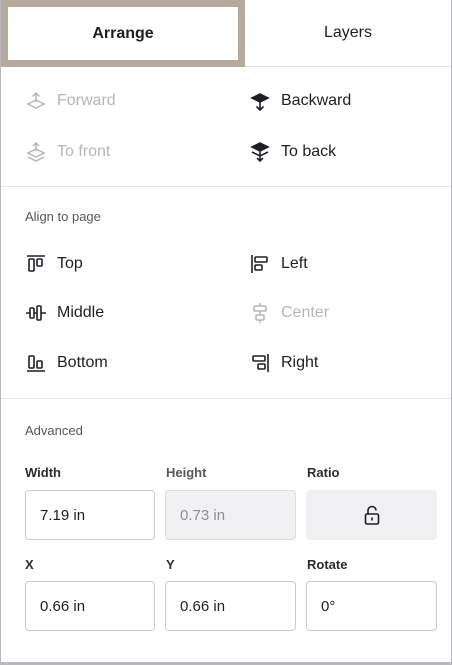 The height and width of the screenshot is (665, 452). I want to click on align-bottom-button: Bottom, so click(66, 363).